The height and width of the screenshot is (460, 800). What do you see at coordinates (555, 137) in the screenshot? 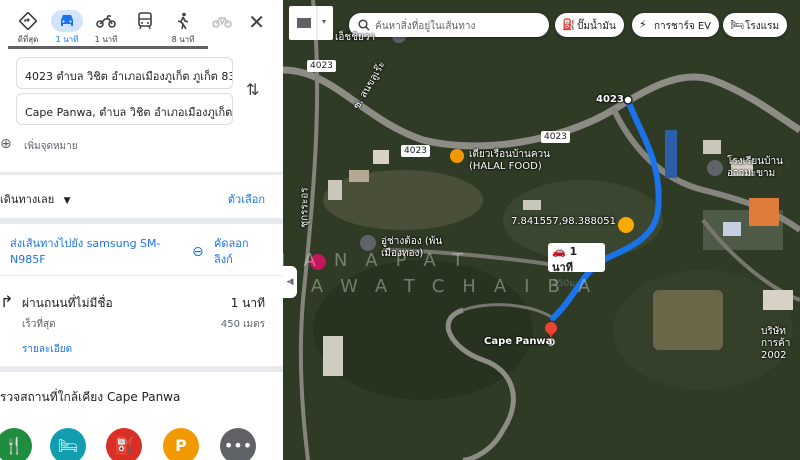
I see `road-tag-4023-right: 4023` at bounding box center [555, 137].